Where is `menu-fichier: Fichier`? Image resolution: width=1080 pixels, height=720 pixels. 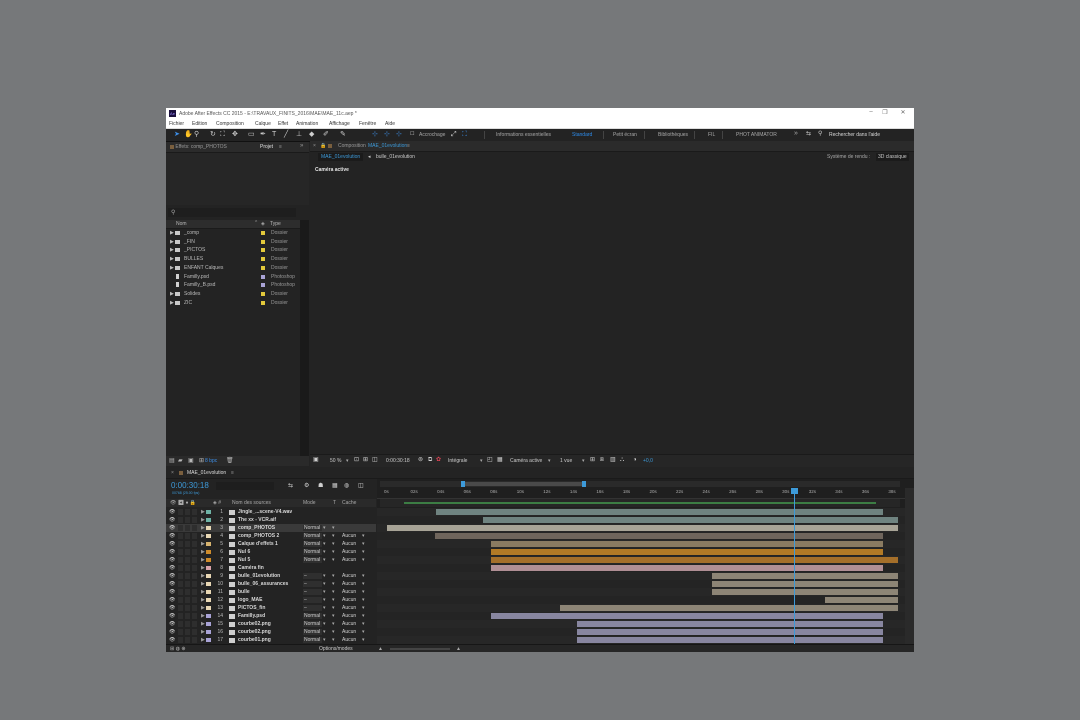
menu-fichier: Fichier is located at coordinates (176, 124).